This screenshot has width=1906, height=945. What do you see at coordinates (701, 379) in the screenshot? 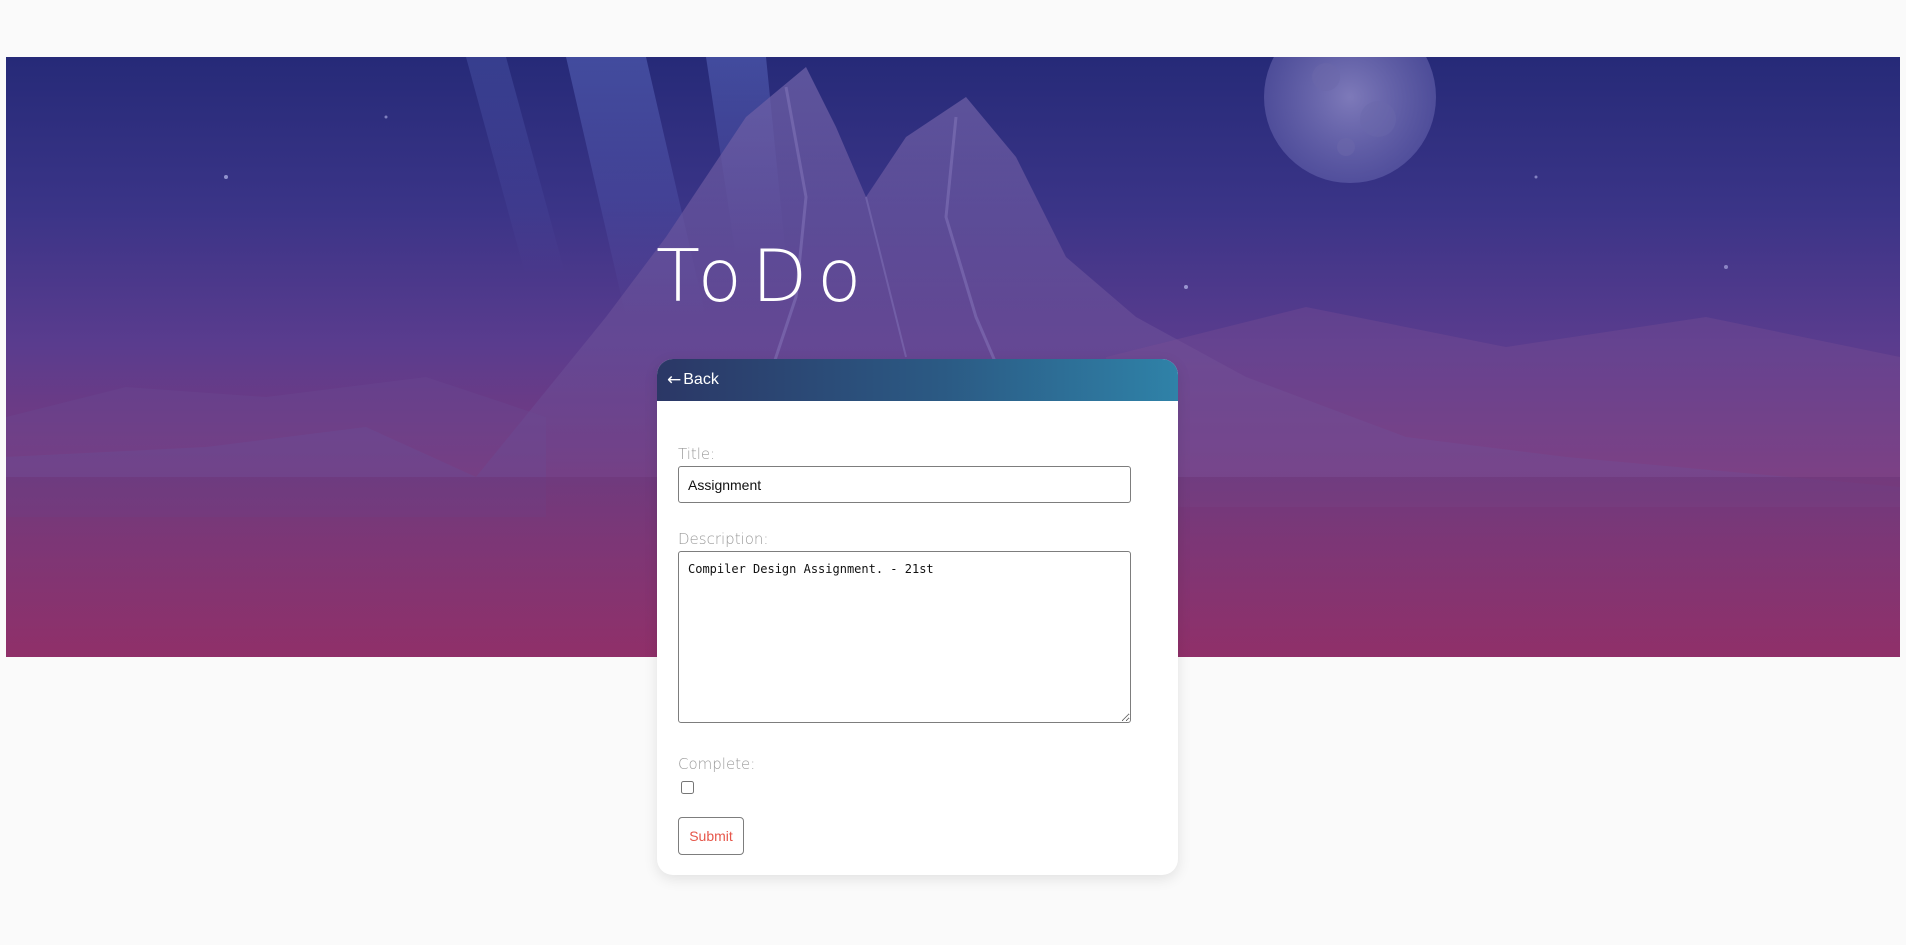
I see `back-button-label: Back` at bounding box center [701, 379].